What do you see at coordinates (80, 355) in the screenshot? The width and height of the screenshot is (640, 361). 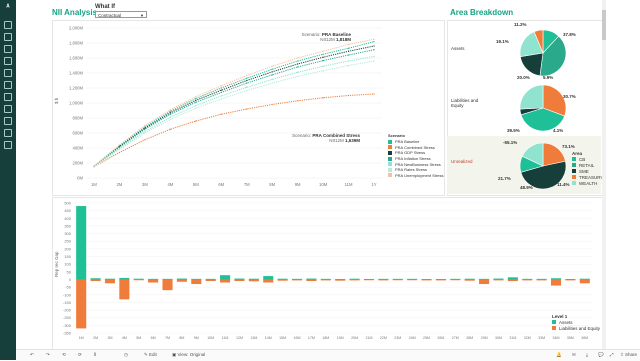 I see `refresh-icon: ⟳` at bounding box center [80, 355].